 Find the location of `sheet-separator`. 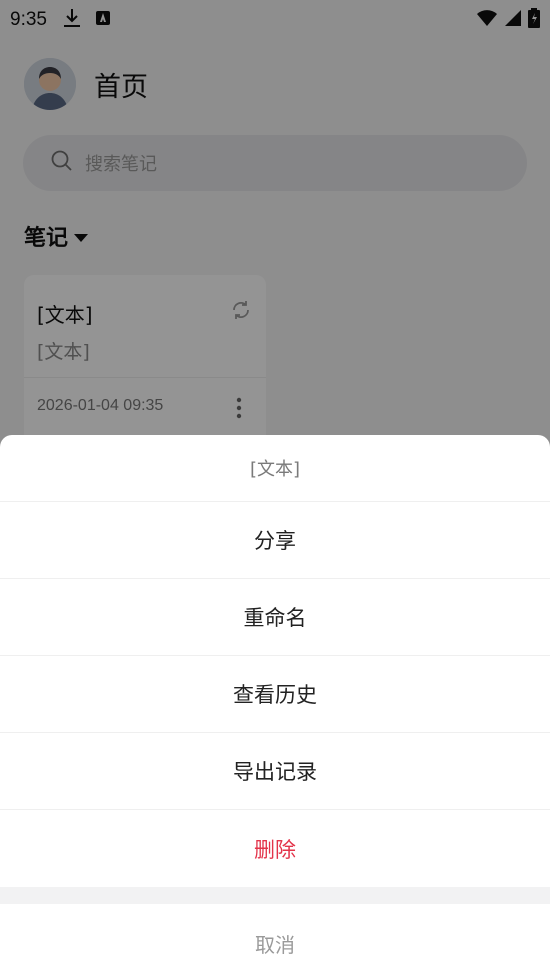

sheet-separator is located at coordinates (275, 895).